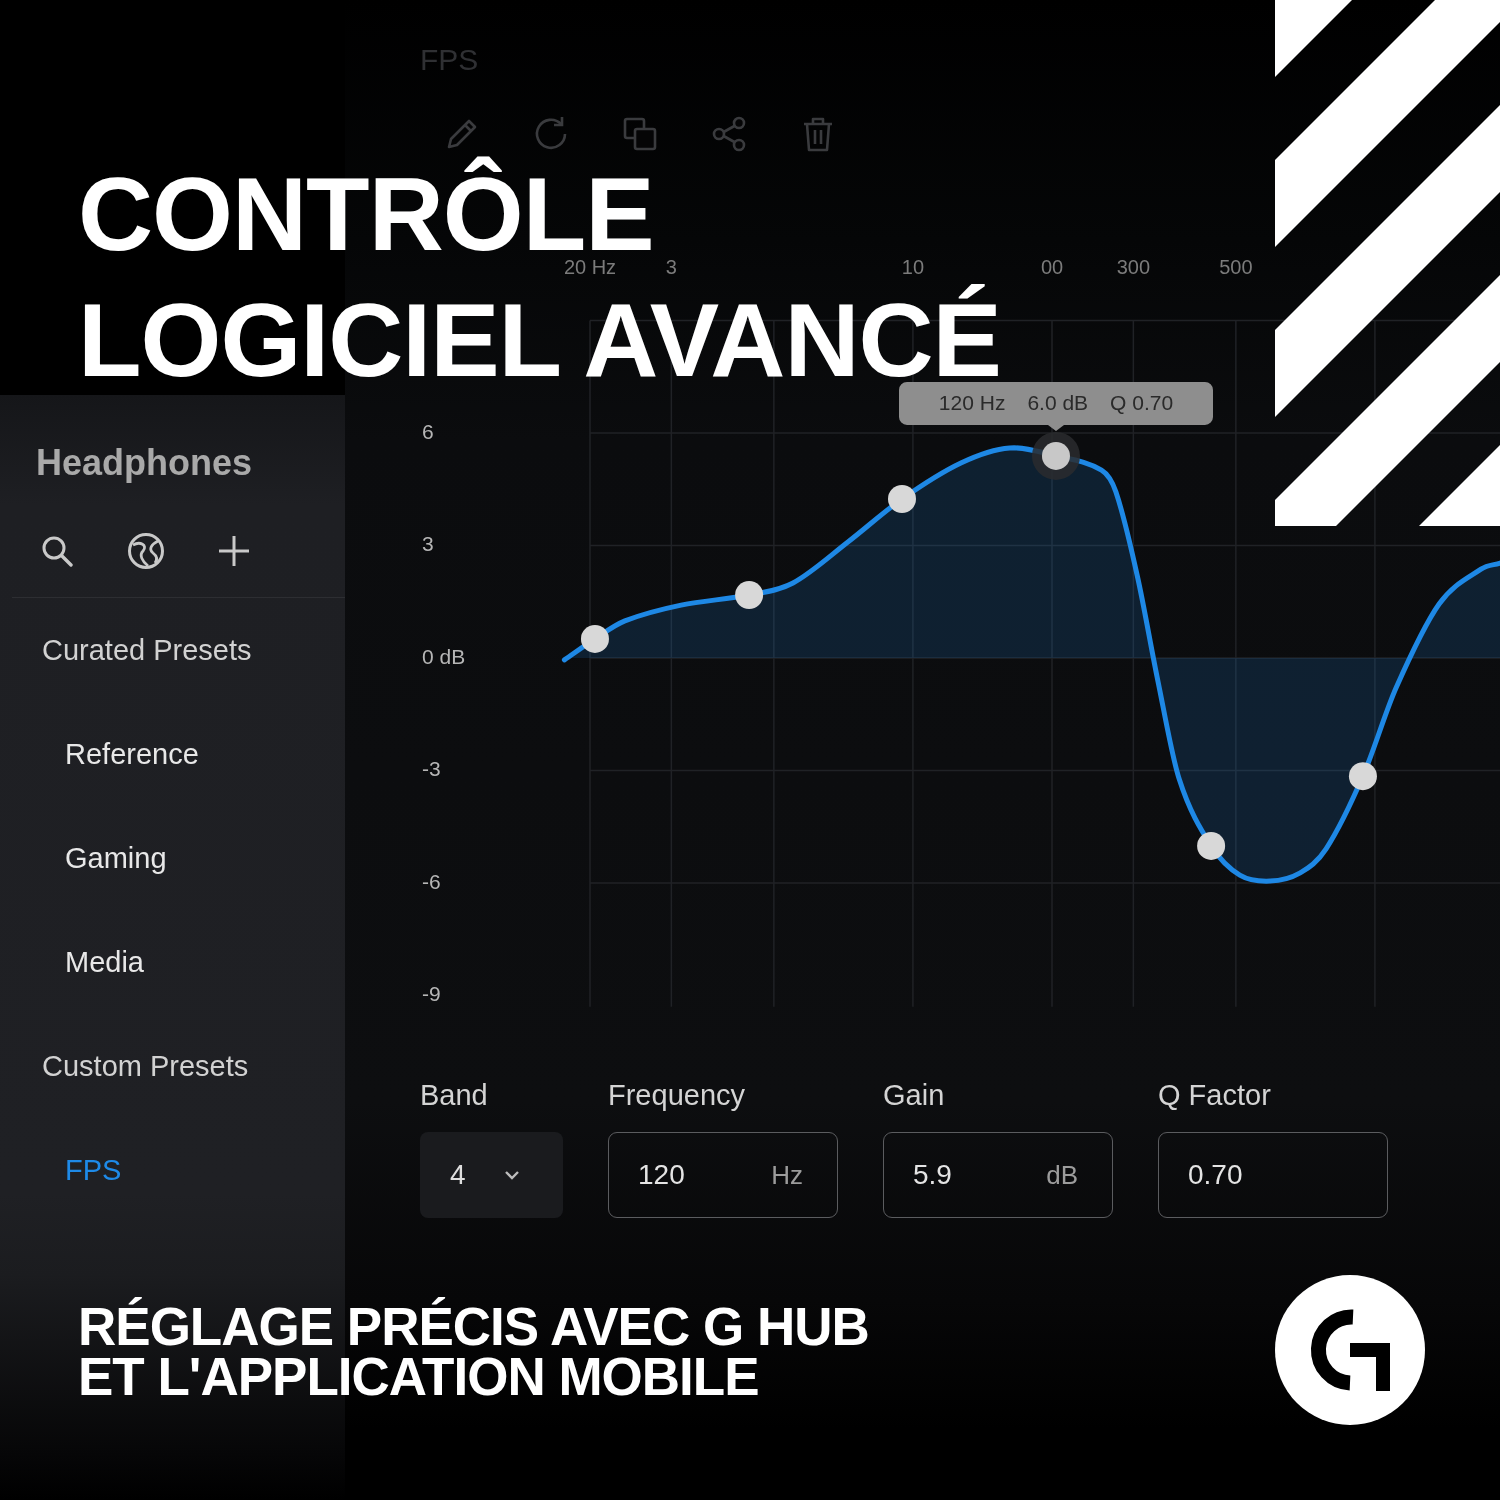 The image size is (1500, 1500). Describe the element at coordinates (104, 962) in the screenshot. I see `preset-item: Media` at that location.